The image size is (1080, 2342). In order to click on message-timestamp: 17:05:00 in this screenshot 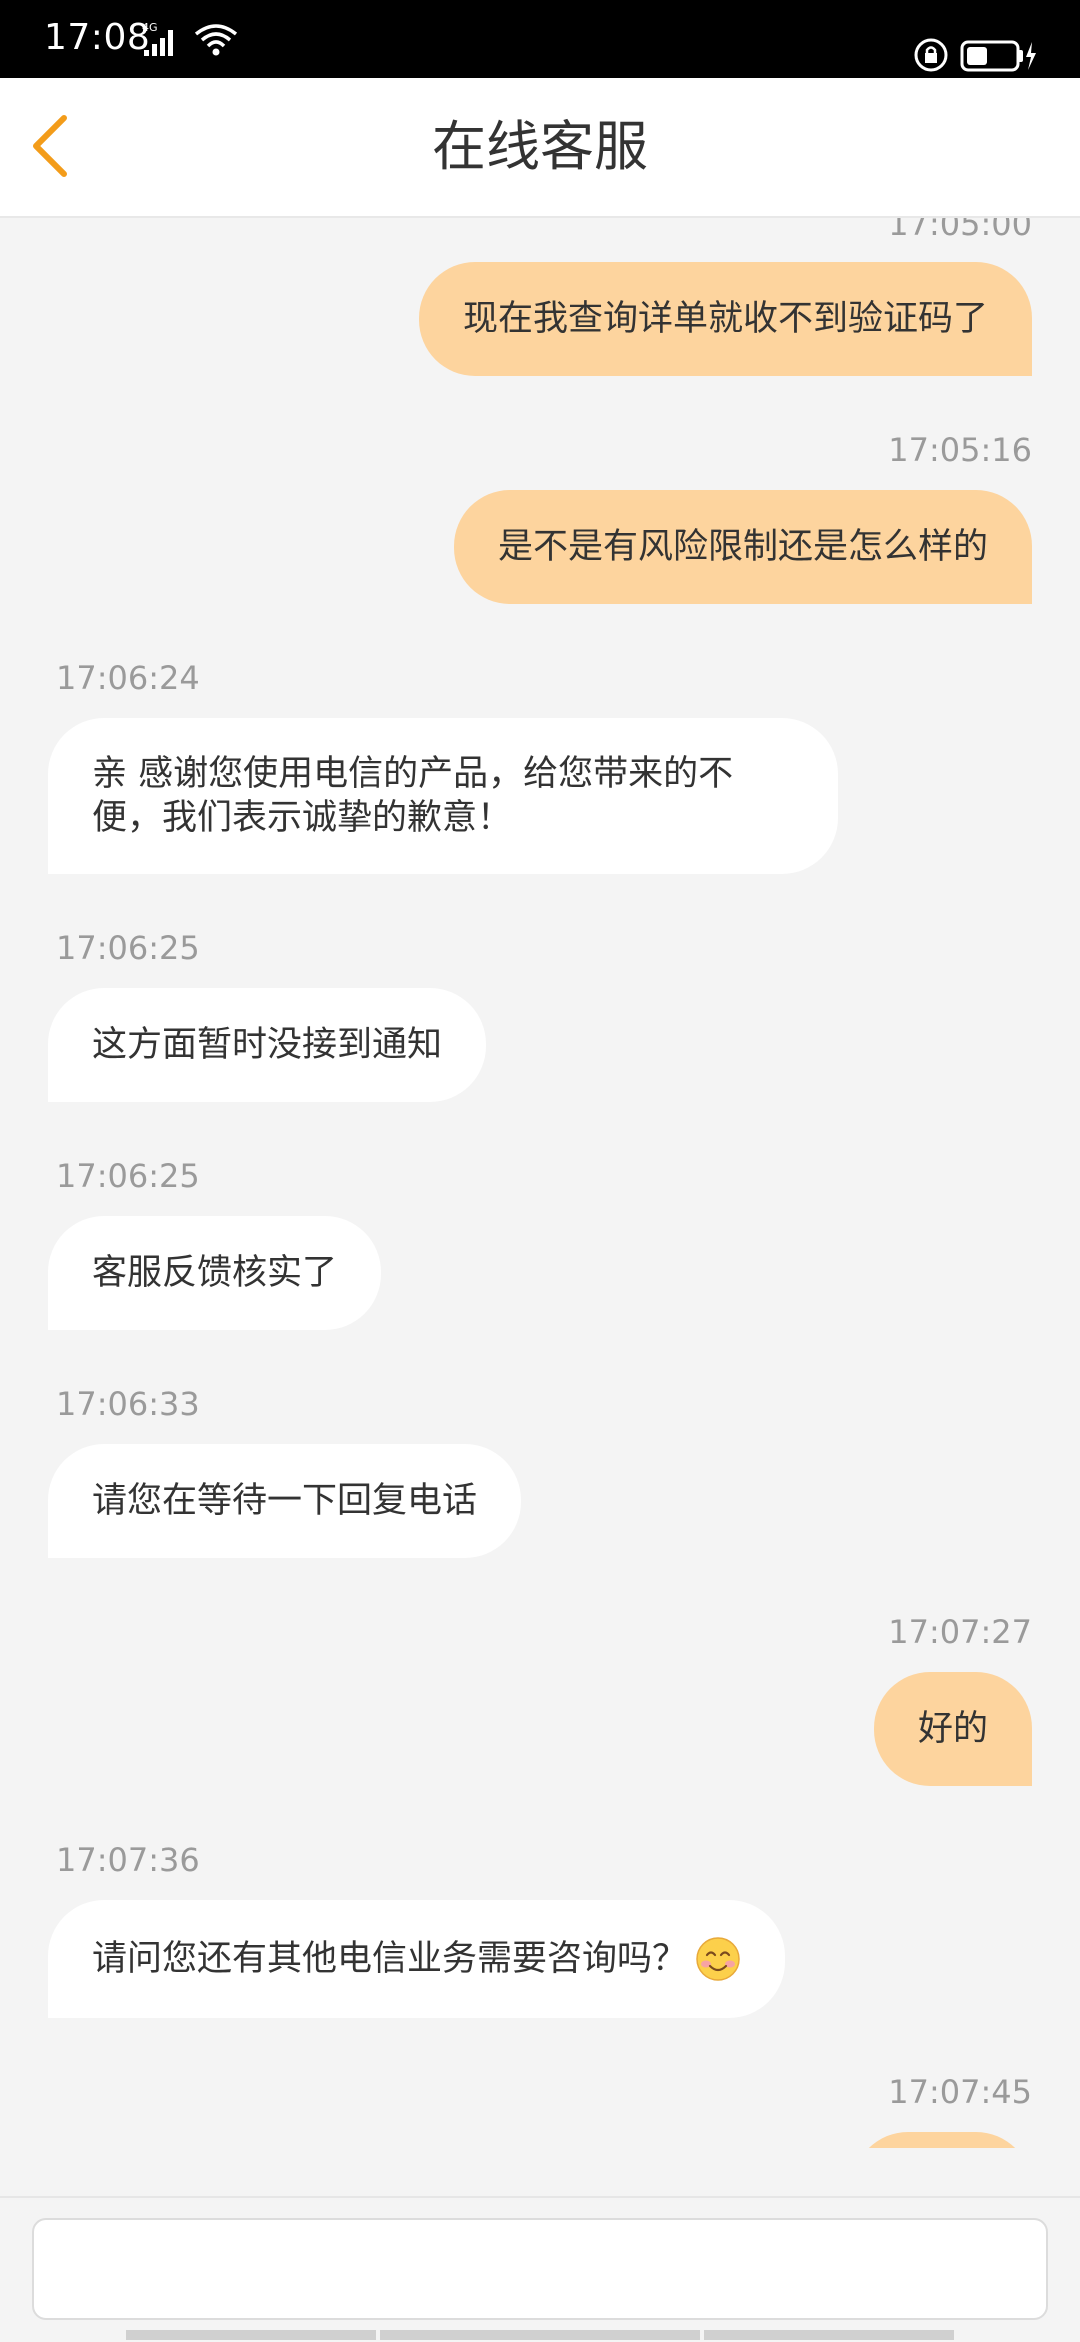, I will do `click(960, 230)`.